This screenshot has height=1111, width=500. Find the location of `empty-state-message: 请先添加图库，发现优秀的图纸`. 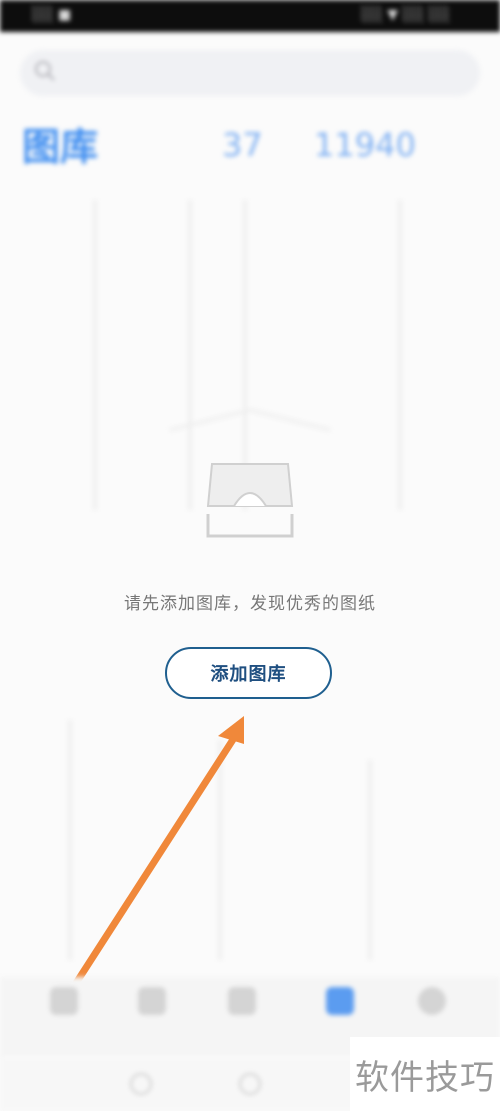

empty-state-message: 请先添加图库，发现优秀的图纸 is located at coordinates (250, 604).